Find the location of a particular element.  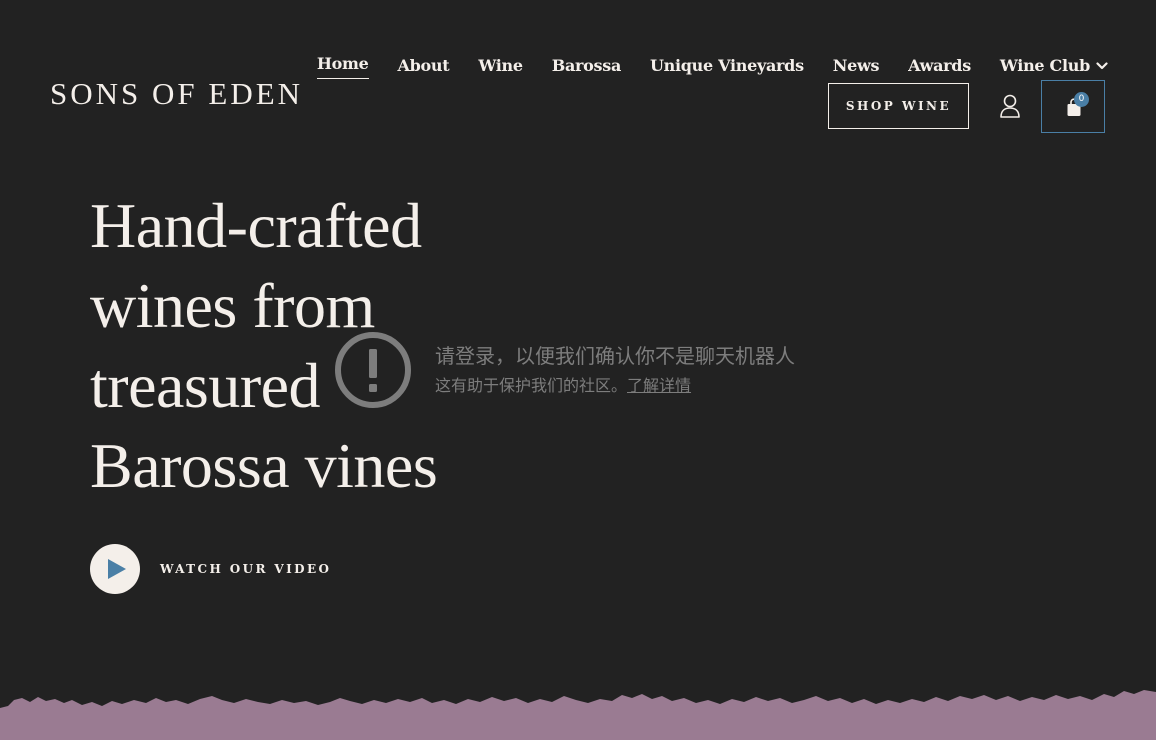

watch-video-link: WATCH OUR VIDEO is located at coordinates (210, 569).